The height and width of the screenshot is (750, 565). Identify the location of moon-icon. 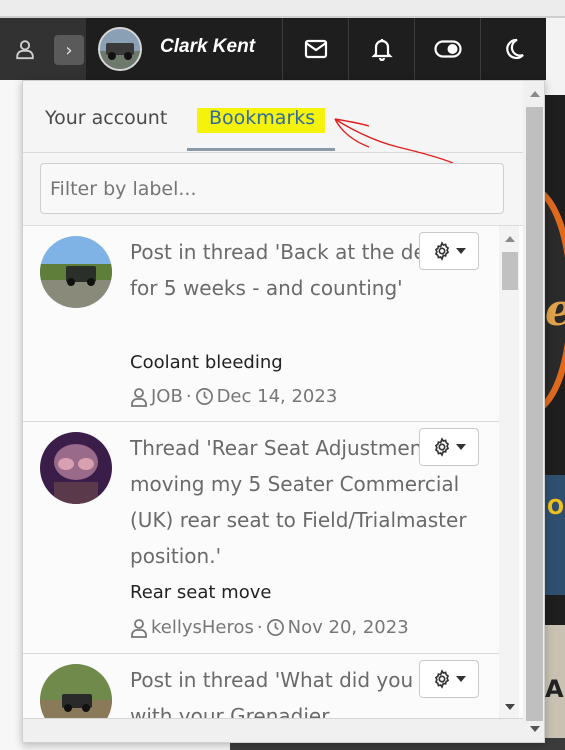
(514, 49).